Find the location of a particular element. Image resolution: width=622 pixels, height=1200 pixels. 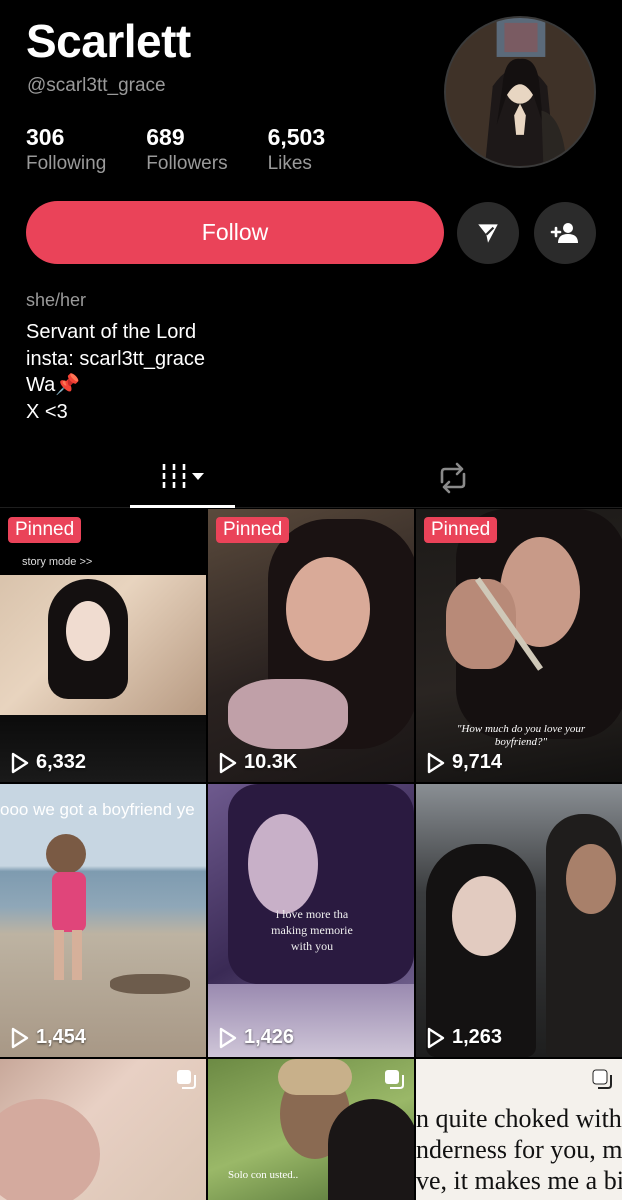

bio-line: Wa📌 is located at coordinates (53, 385).